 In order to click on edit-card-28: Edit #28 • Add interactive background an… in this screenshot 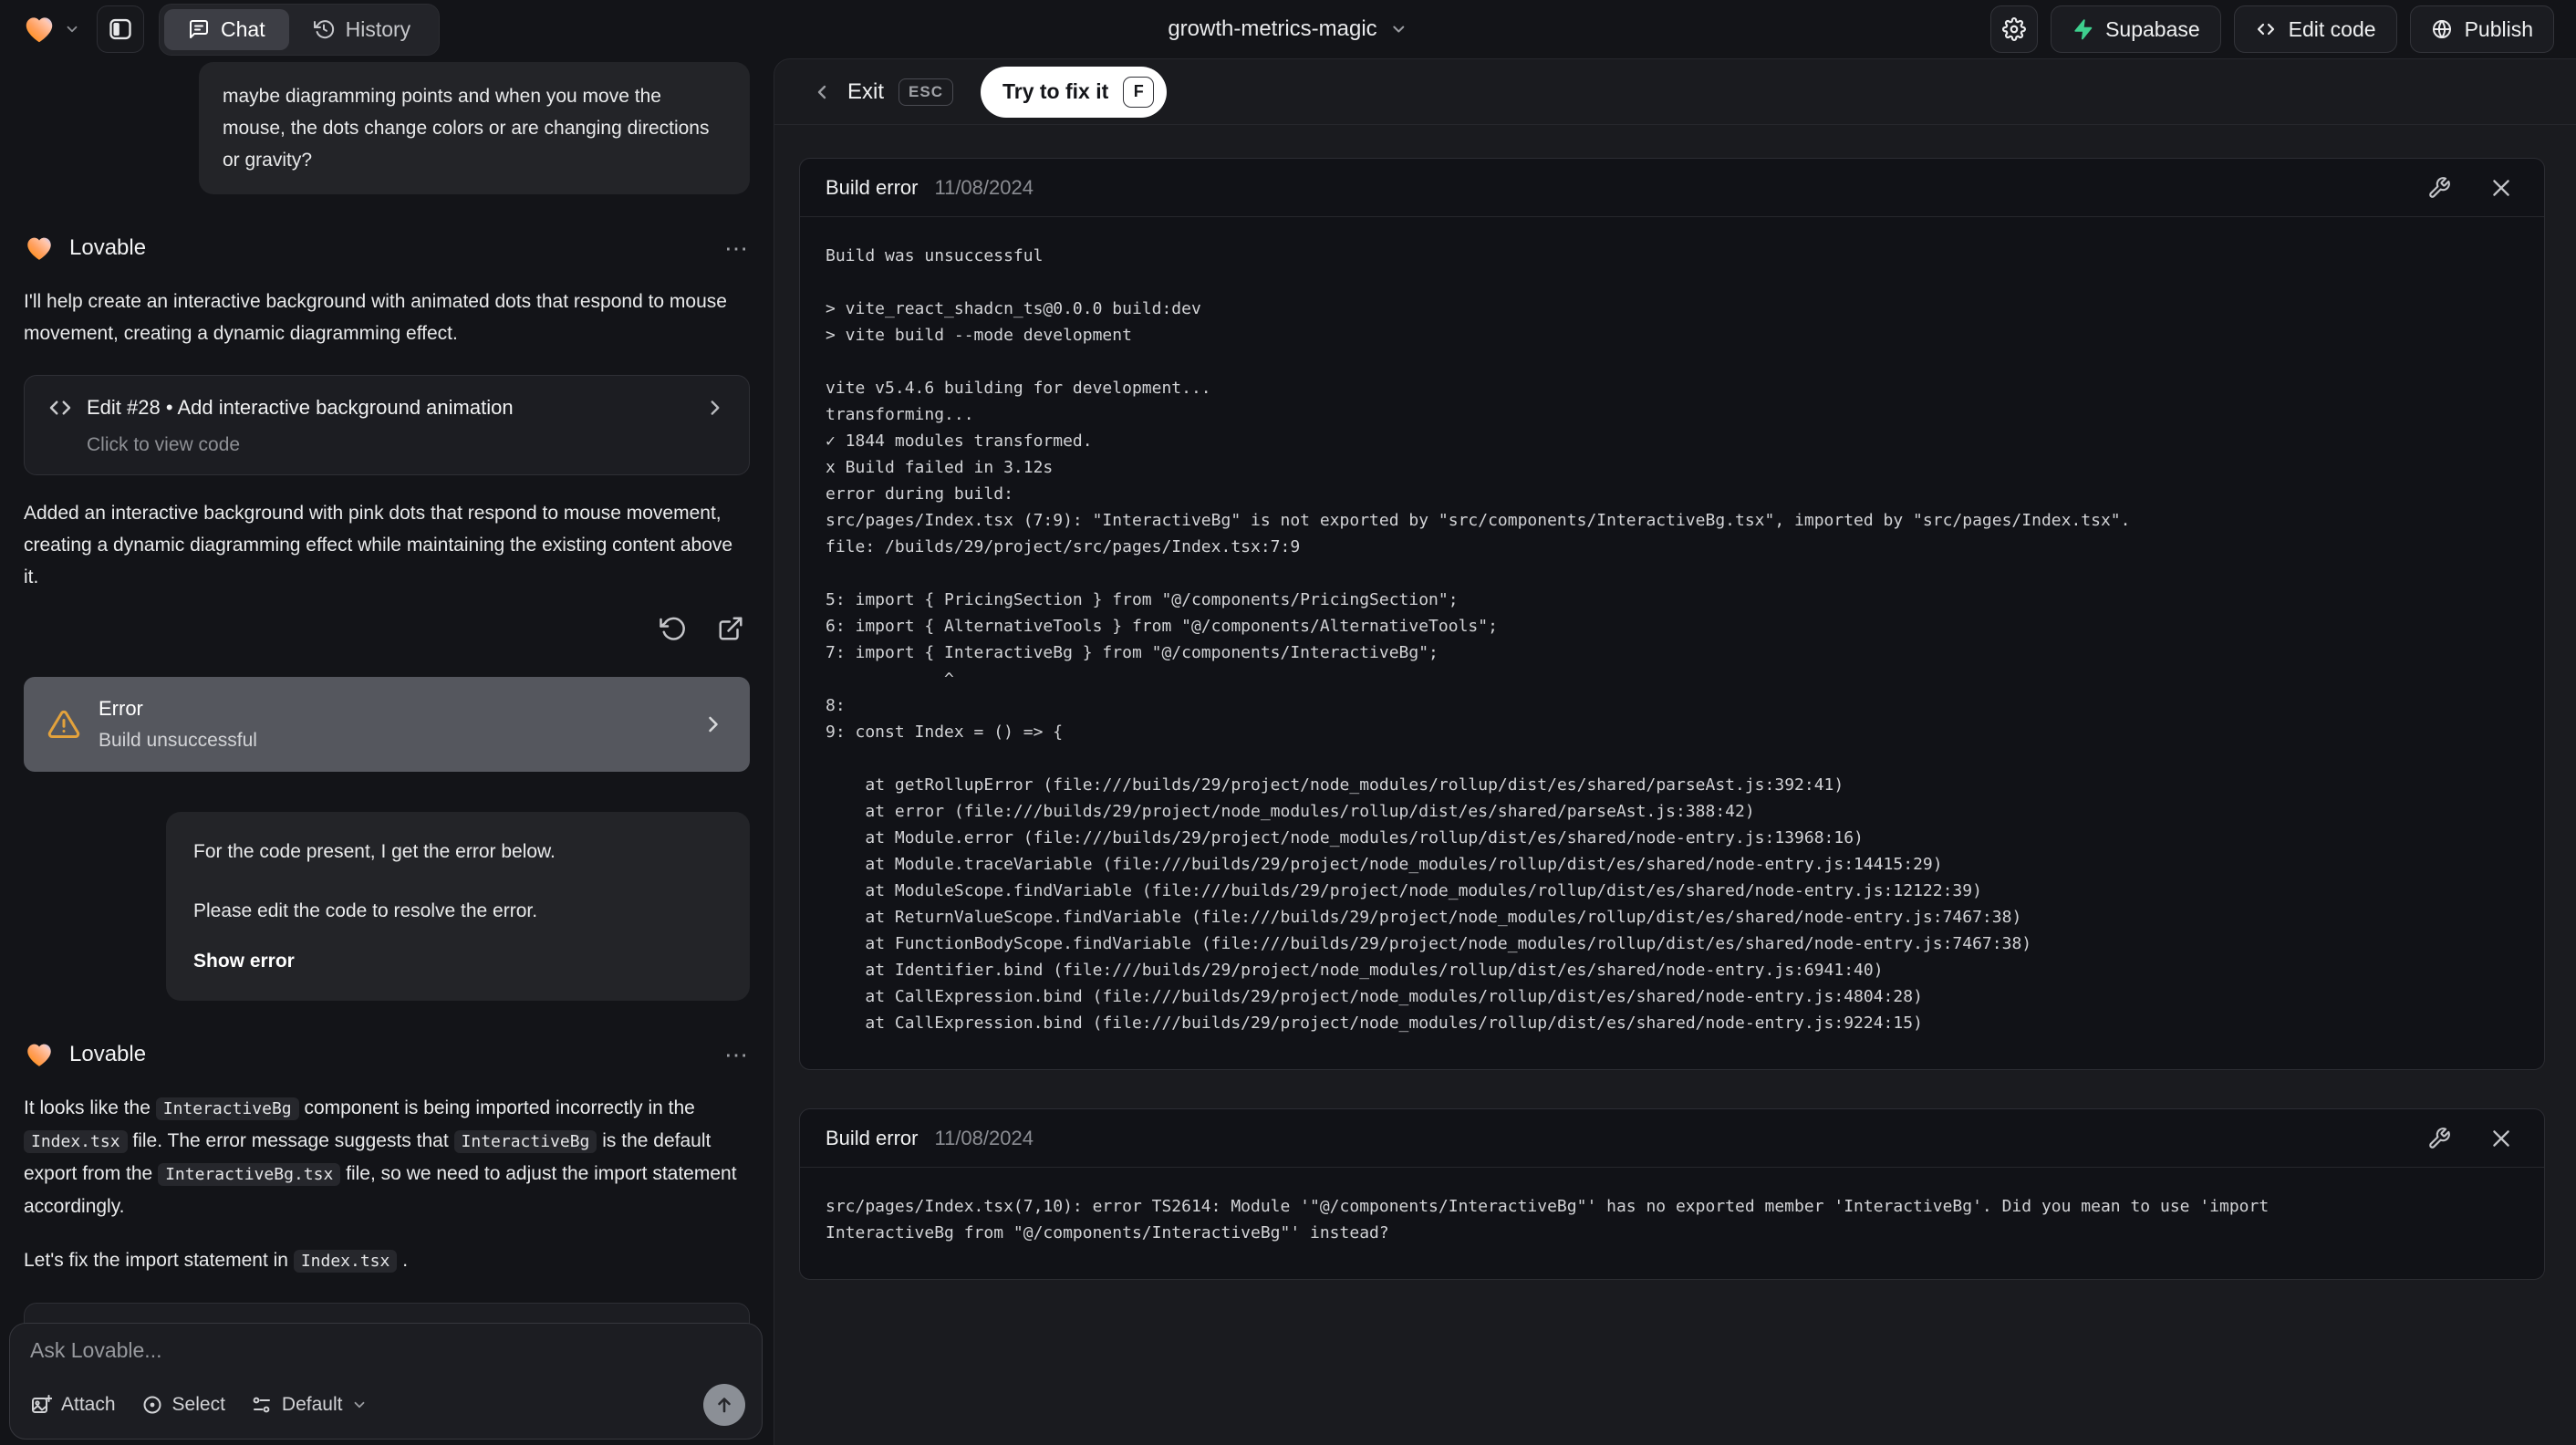, I will do `click(387, 425)`.